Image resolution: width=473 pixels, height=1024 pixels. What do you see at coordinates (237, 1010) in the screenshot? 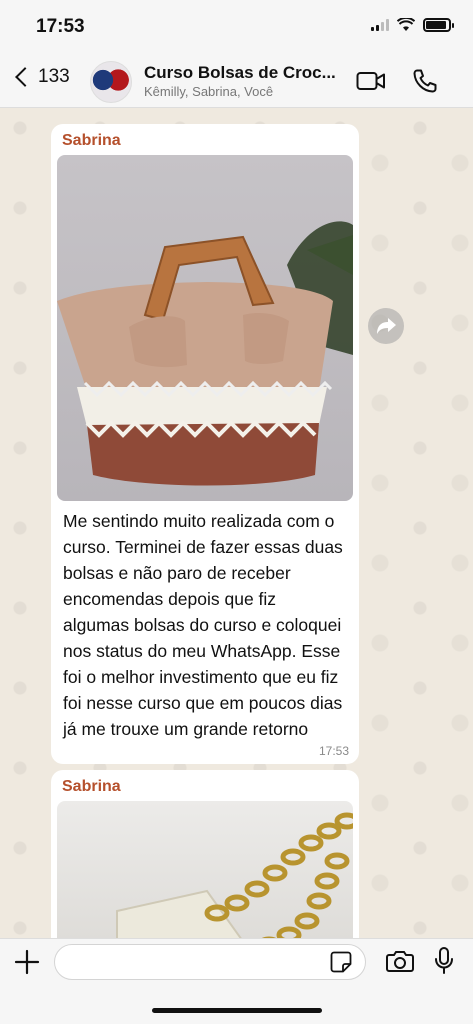
I see `home-indicator` at bounding box center [237, 1010].